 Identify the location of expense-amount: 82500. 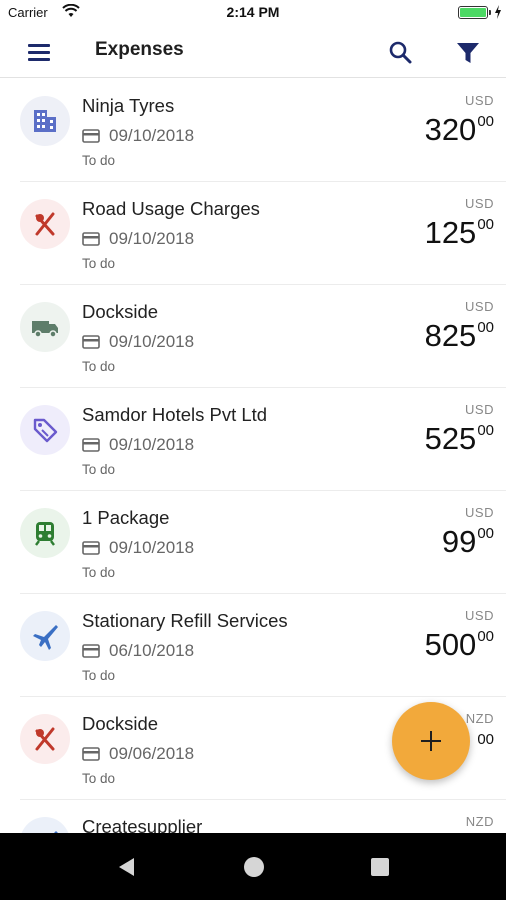
(459, 336).